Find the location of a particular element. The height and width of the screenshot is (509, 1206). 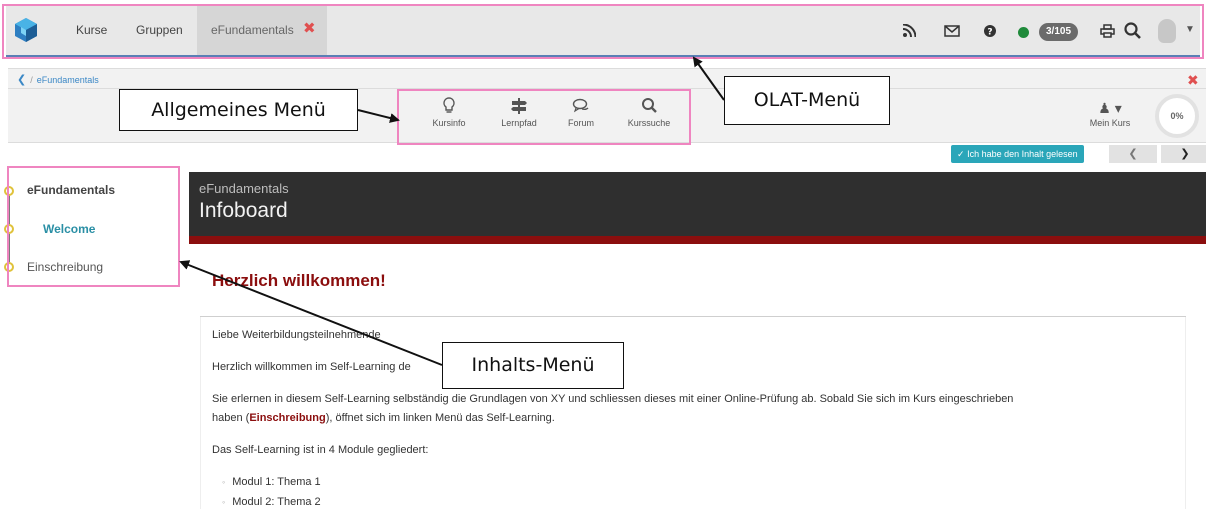

arrow-olat-menu is located at coordinates (708, 78).